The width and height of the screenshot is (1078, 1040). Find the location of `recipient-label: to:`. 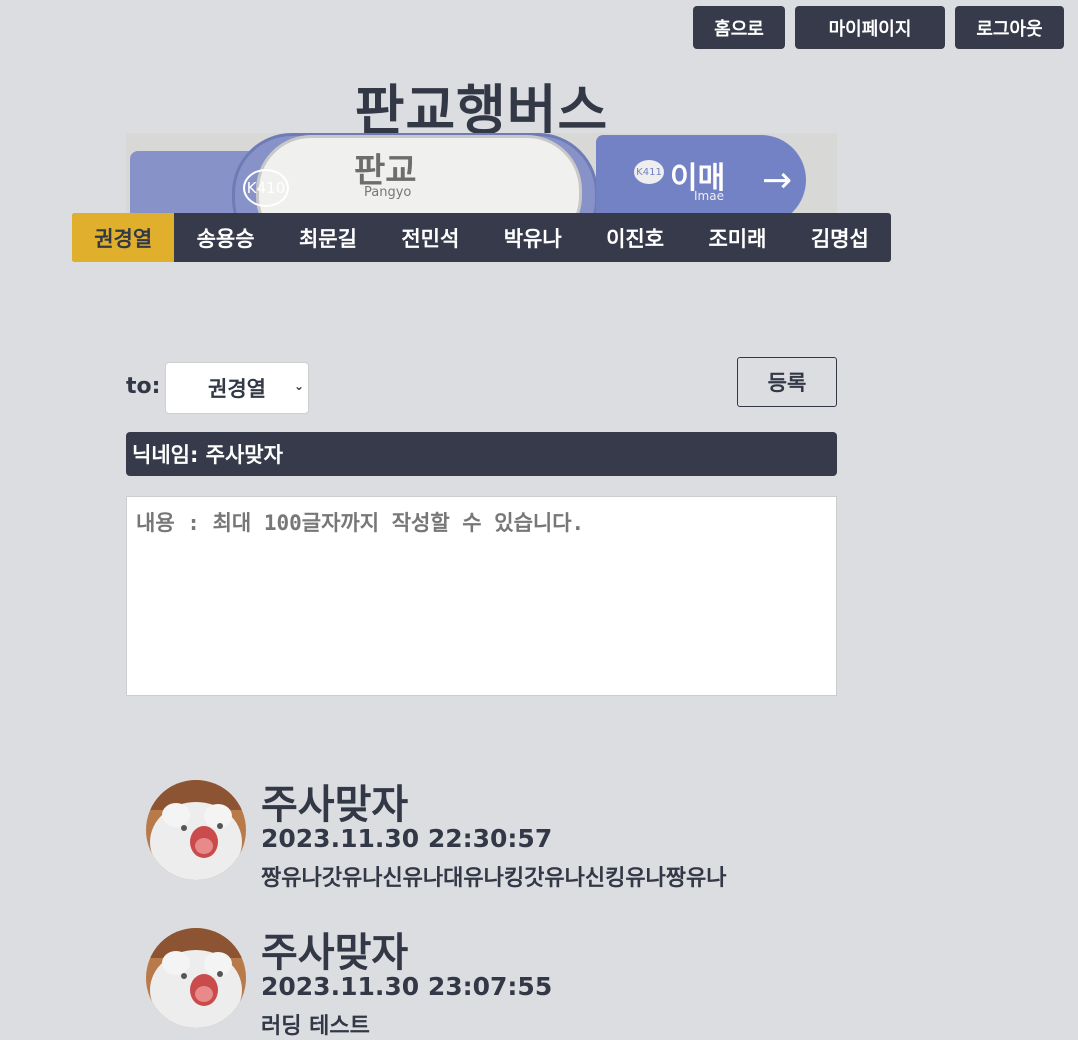

recipient-label: to: is located at coordinates (143, 386).